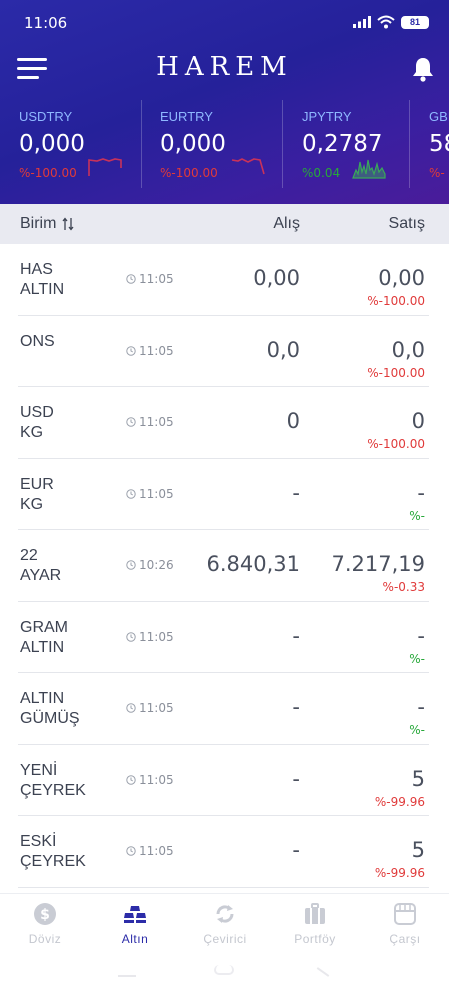  What do you see at coordinates (224, 22) in the screenshot?
I see `status-bar: 11:06 81` at bounding box center [224, 22].